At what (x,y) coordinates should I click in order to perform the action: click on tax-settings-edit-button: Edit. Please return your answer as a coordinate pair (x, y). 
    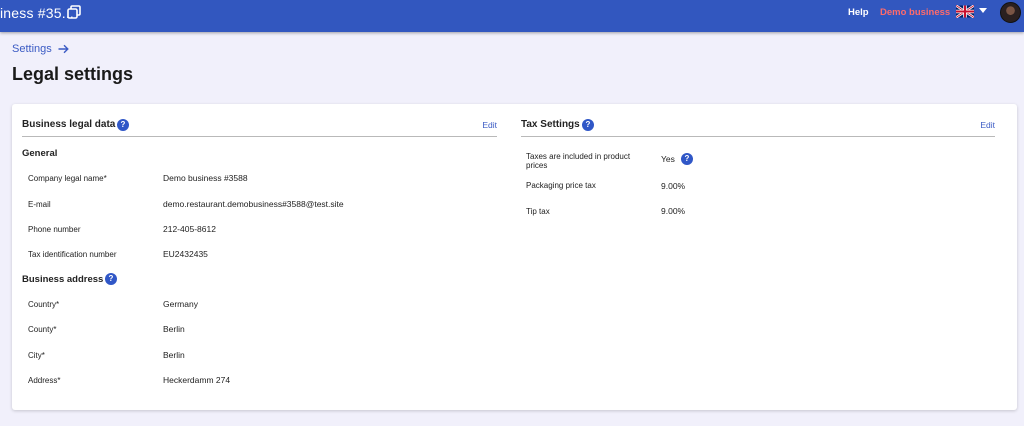
    Looking at the image, I should click on (987, 125).